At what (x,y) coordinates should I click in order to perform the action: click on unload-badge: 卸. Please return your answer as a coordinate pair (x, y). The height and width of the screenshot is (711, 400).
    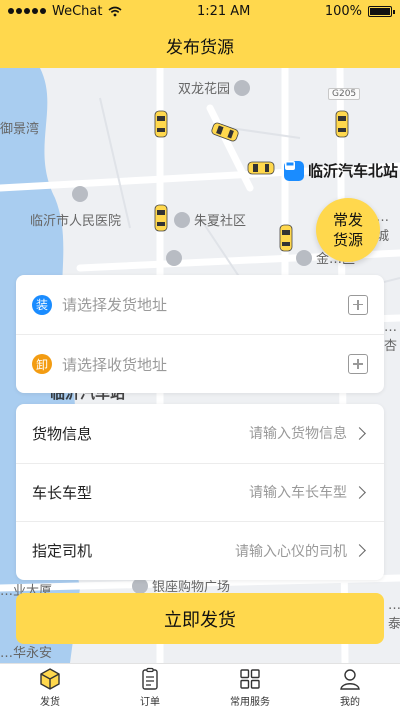
    Looking at the image, I should click on (42, 364).